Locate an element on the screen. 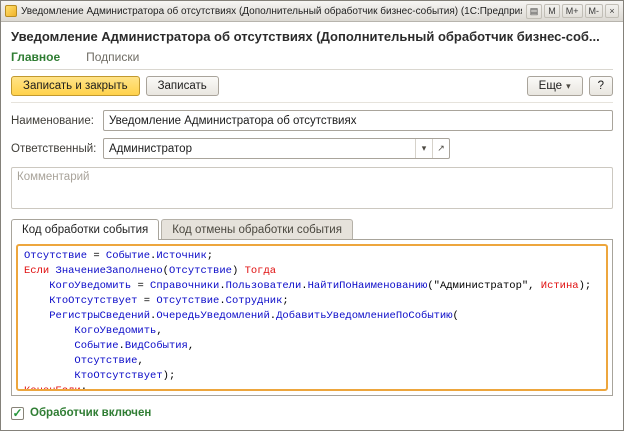 Image resolution: width=624 pixels, height=431 pixels. code-line: КтоОтсутствует); is located at coordinates (312, 376).